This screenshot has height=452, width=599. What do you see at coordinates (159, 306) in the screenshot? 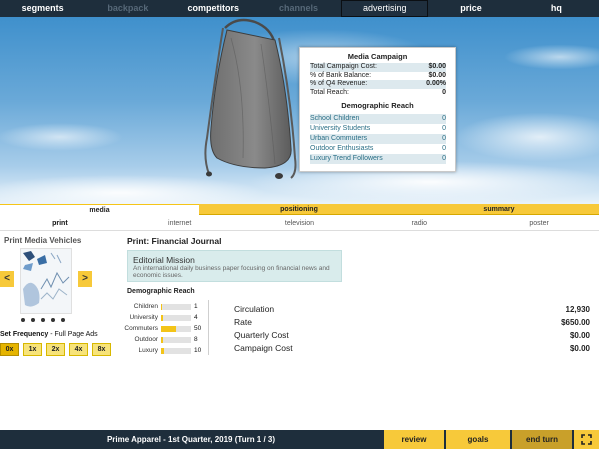
I see `demo-bar-row: Children 1` at bounding box center [159, 306].